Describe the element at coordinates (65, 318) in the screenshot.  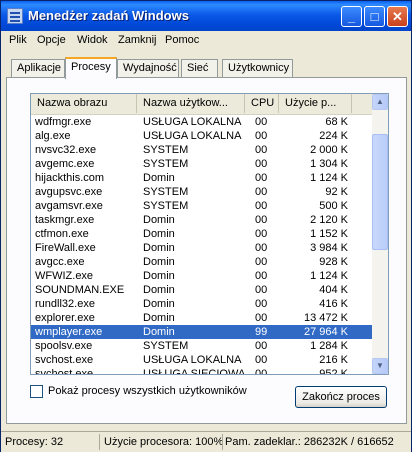
I see `process-image-name: explorer.exe` at that location.